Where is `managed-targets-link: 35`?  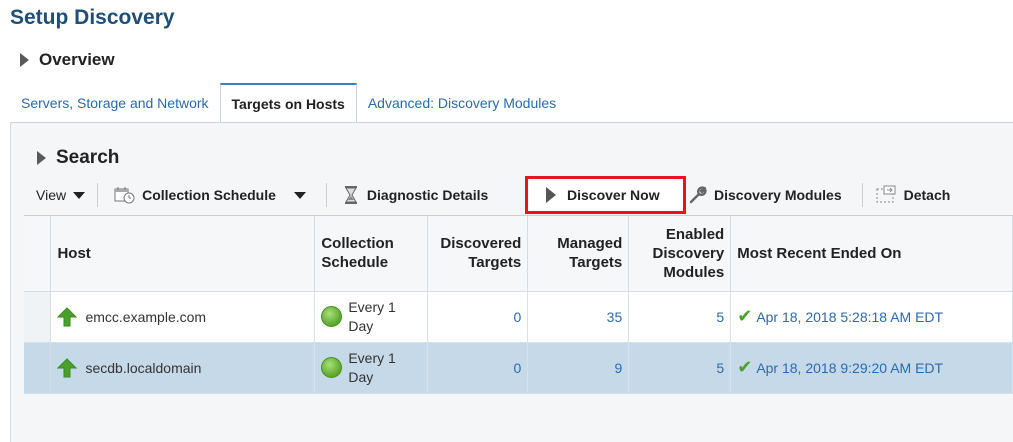
managed-targets-link: 35 is located at coordinates (578, 317).